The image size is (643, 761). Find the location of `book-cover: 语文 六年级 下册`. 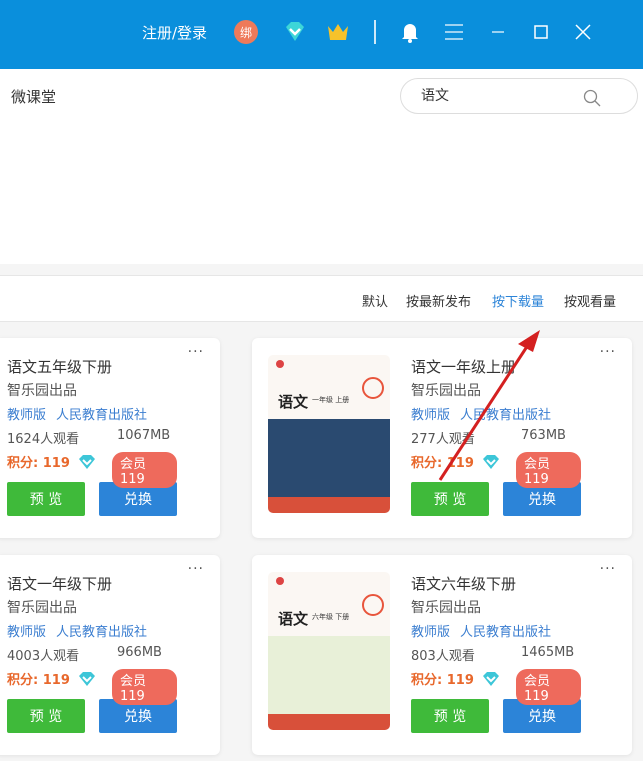

book-cover: 语文 六年级 下册 is located at coordinates (329, 651).